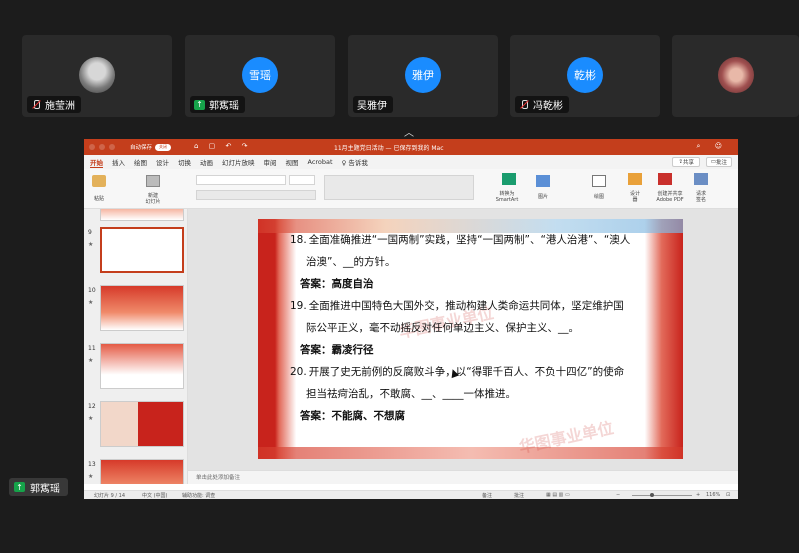  I want to click on participant-tile-1: 施莹洲, so click(97, 76).